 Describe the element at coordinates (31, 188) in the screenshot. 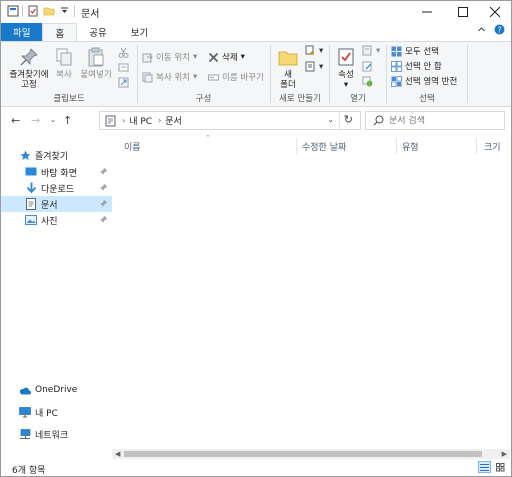

I see `download-arrow-icon` at that location.